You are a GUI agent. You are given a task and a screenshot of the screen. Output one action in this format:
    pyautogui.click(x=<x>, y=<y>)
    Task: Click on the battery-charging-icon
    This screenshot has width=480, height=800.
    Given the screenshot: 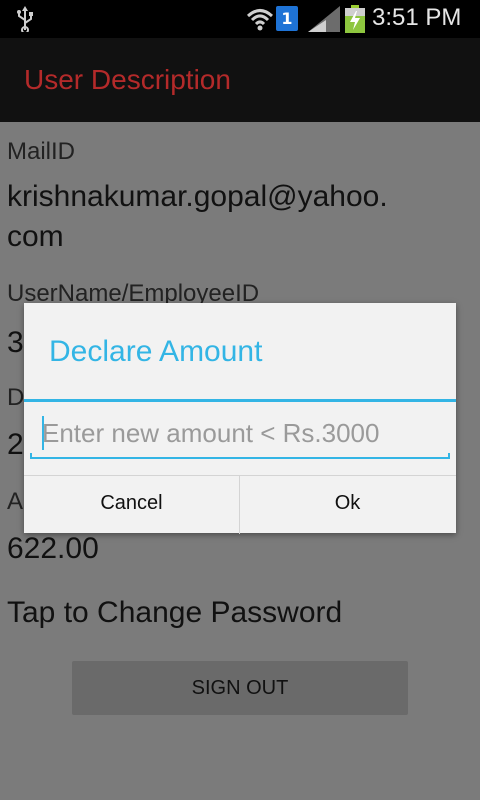 What is the action you would take?
    pyautogui.click(x=355, y=19)
    